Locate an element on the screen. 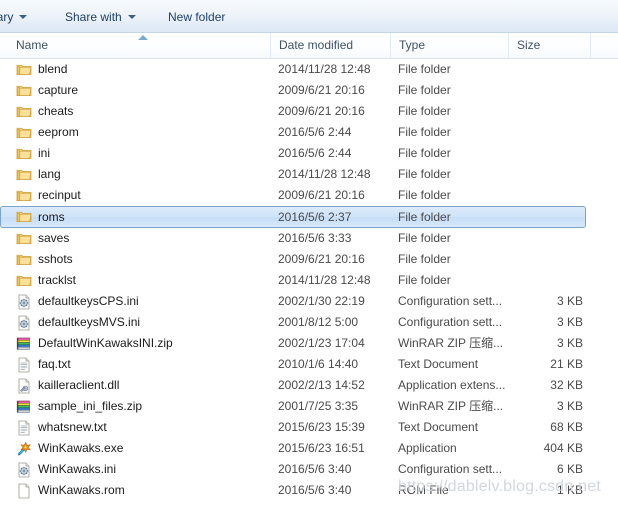 The image size is (618, 508). file-size-cell: 1 KB is located at coordinates (569, 490).